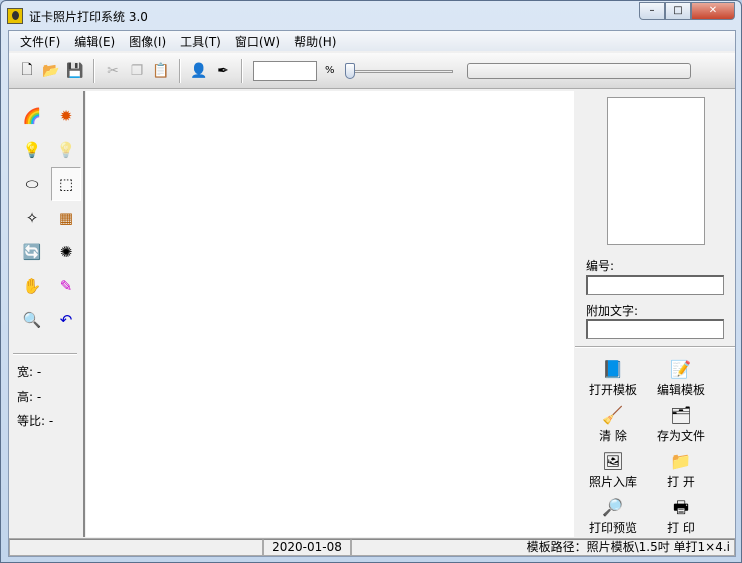 The height and width of the screenshot is (563, 742). What do you see at coordinates (680, 436) in the screenshot?
I see `label: 存为文件` at bounding box center [680, 436].